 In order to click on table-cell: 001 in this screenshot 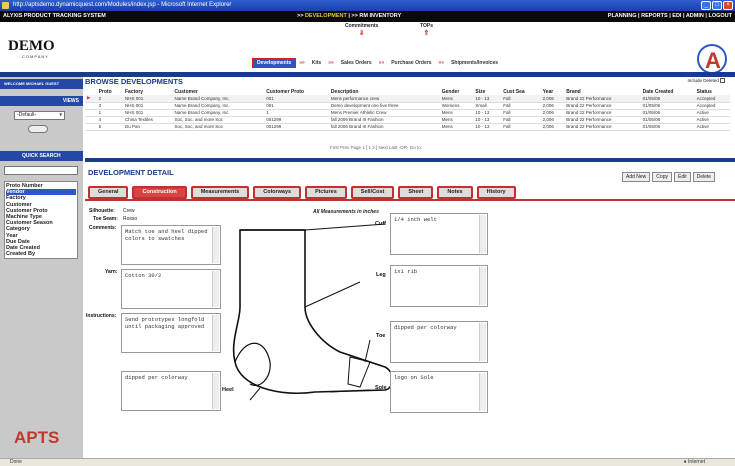, I will do `click(296, 99)`.